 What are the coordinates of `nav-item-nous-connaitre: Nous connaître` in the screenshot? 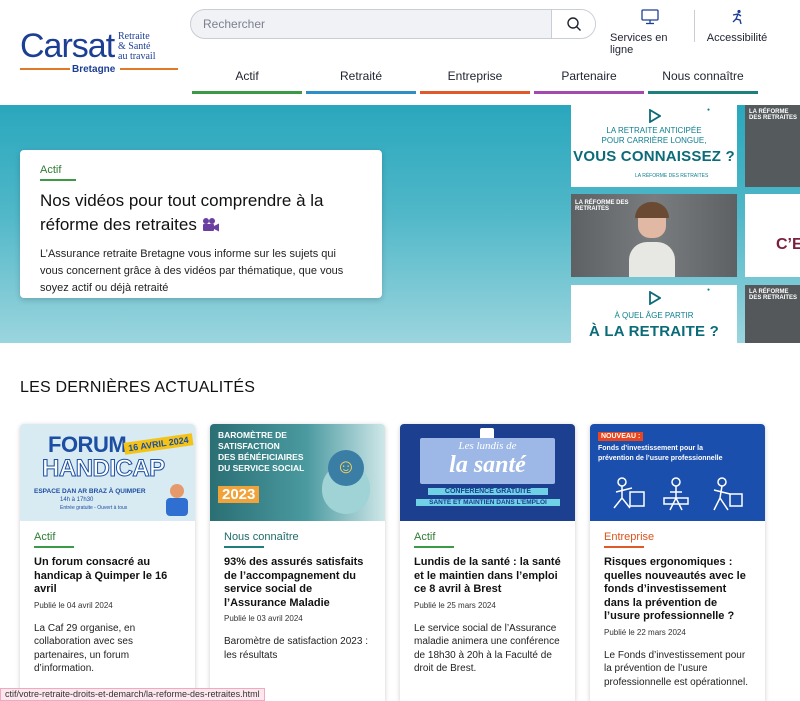 It's located at (703, 78).